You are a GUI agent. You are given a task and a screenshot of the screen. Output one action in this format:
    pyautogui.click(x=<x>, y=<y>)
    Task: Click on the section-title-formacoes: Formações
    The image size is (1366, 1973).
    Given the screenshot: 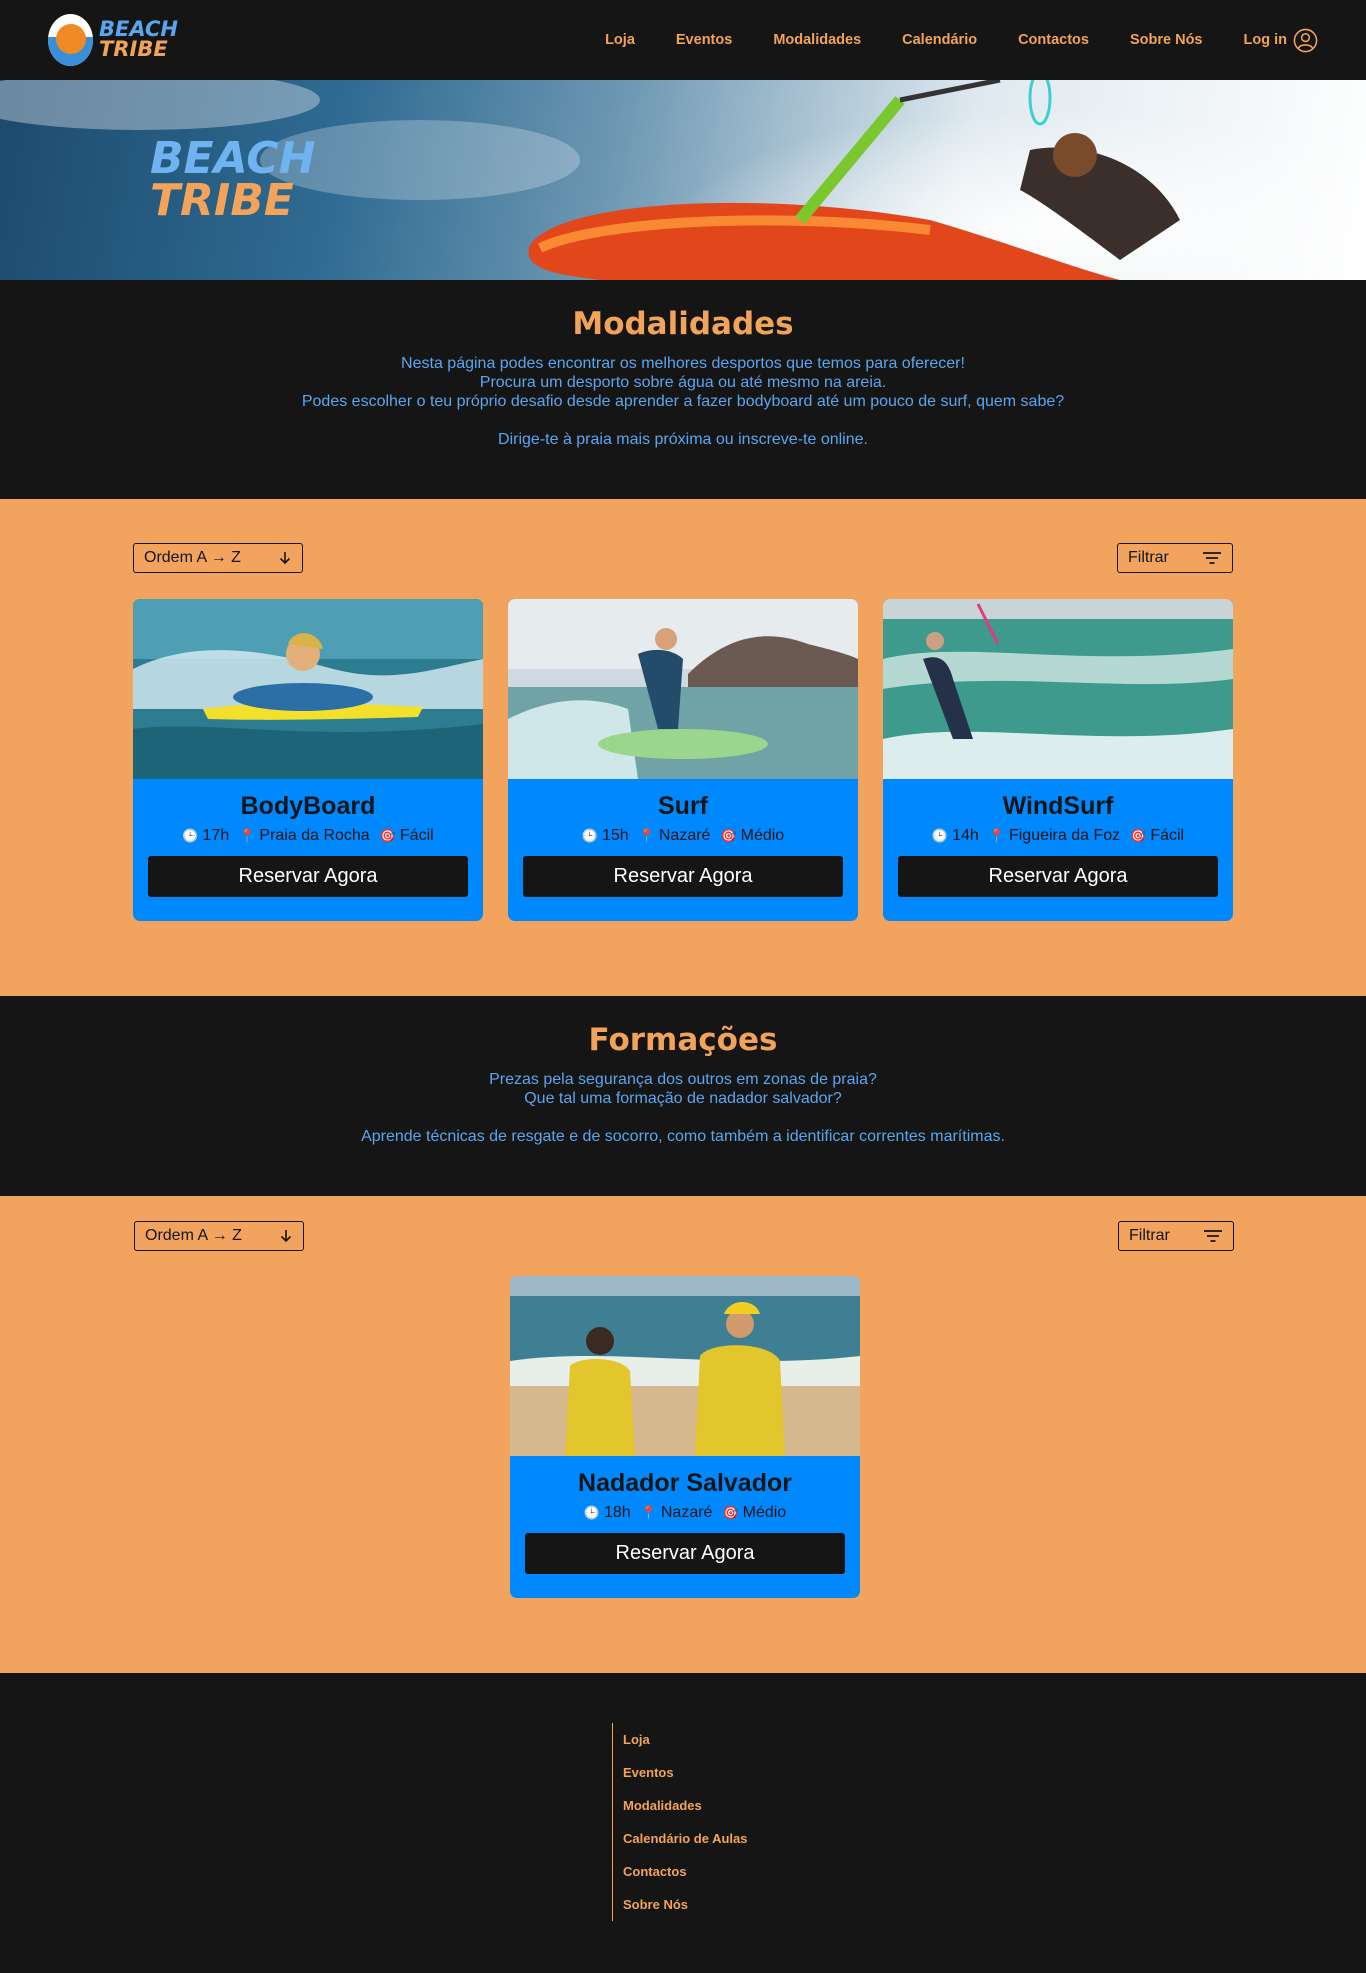 What is the action you would take?
    pyautogui.click(x=683, y=1040)
    